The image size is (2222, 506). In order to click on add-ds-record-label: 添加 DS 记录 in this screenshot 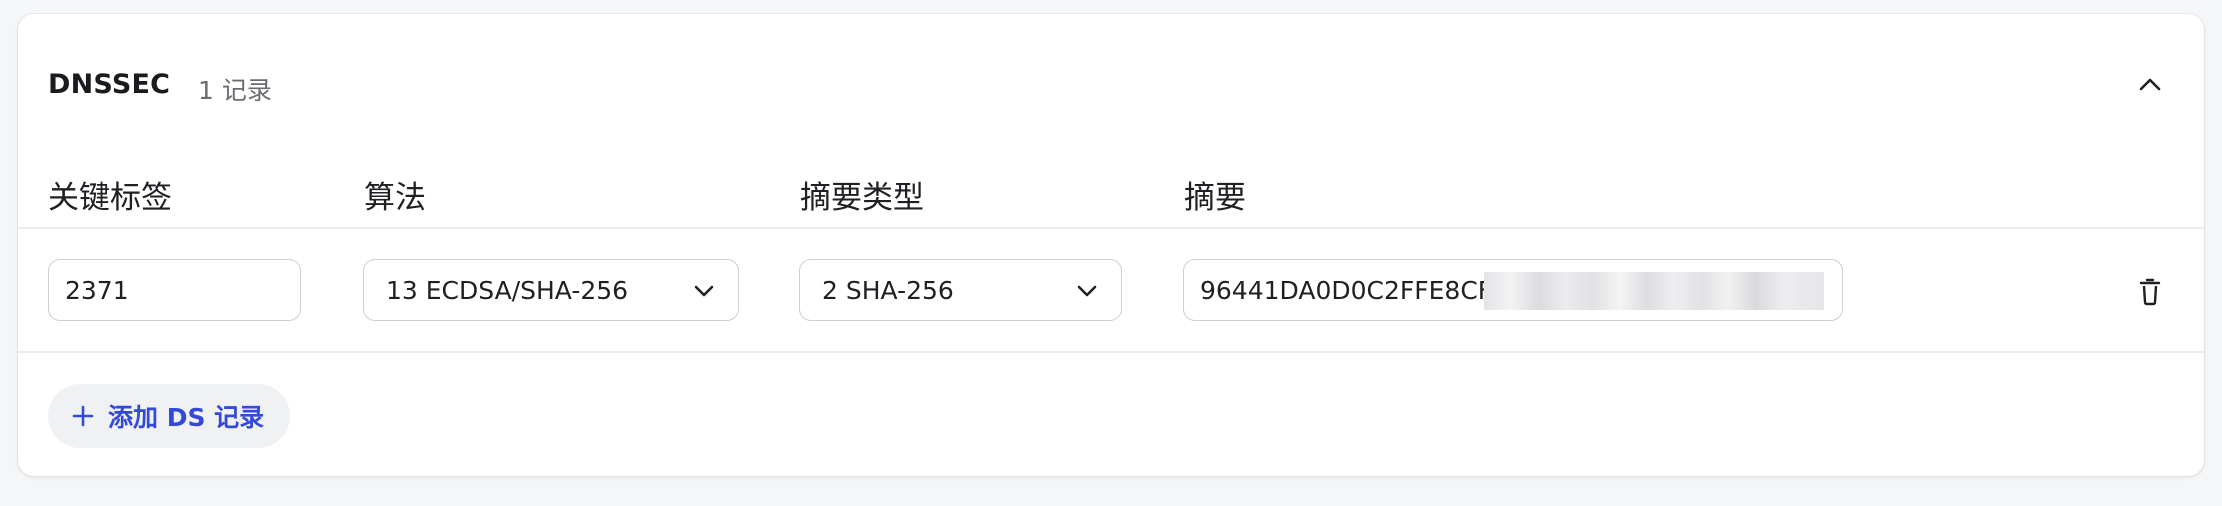, I will do `click(186, 417)`.